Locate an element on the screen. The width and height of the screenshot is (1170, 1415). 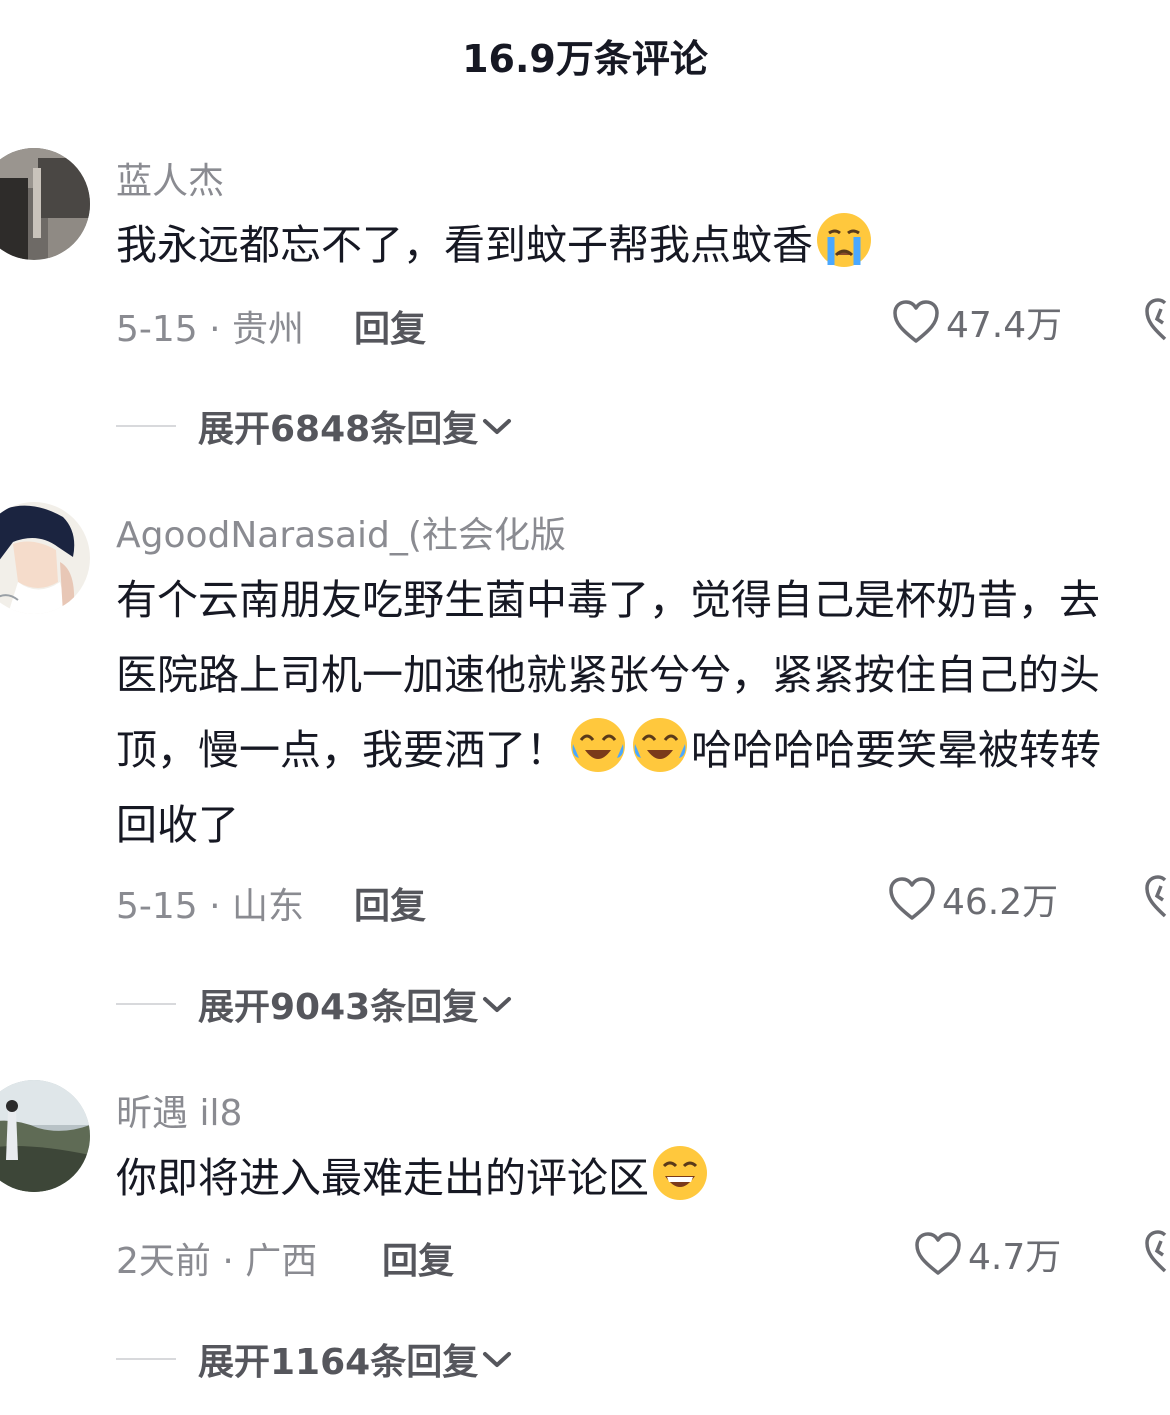
comment-username: 蓝人杰 is located at coordinates (170, 178).